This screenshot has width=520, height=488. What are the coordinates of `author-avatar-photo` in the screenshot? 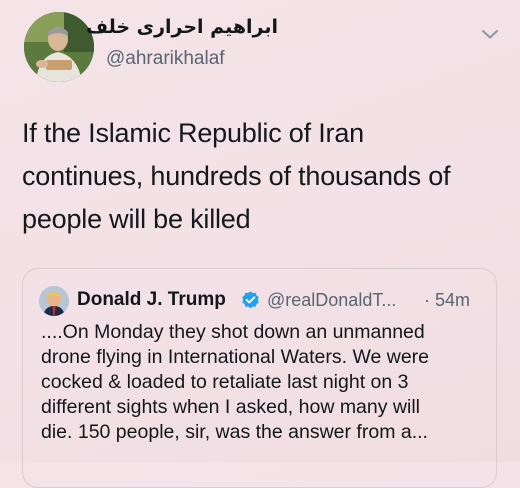 It's located at (59, 47).